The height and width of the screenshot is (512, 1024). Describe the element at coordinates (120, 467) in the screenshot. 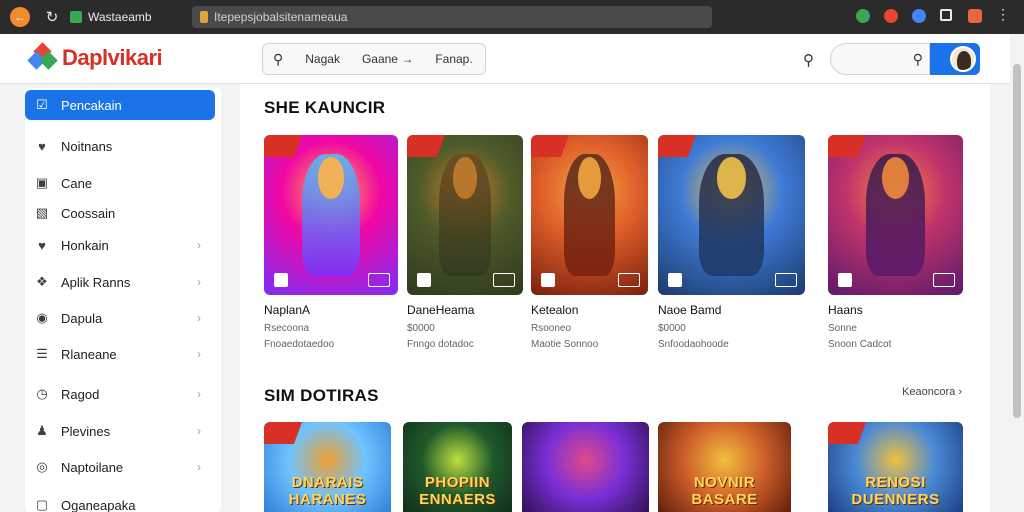

I see `sidebar-item: ◎ Naptoilane ›` at that location.